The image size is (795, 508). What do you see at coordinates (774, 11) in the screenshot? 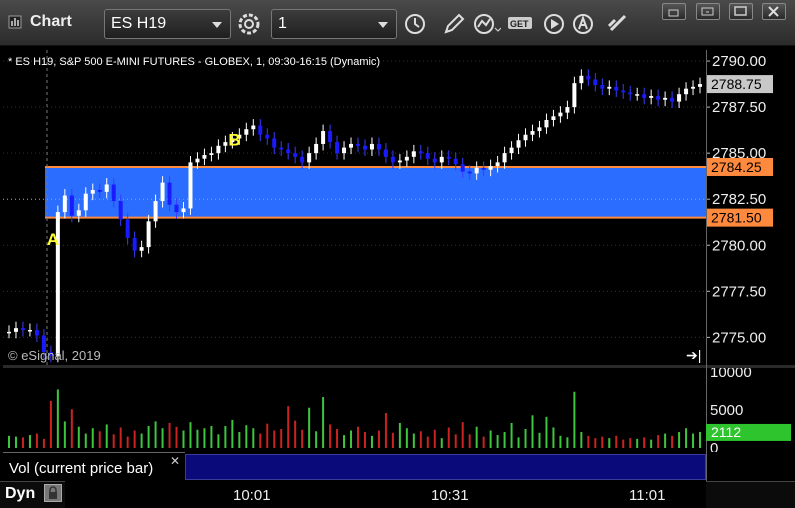
I see `close-icon` at bounding box center [774, 11].